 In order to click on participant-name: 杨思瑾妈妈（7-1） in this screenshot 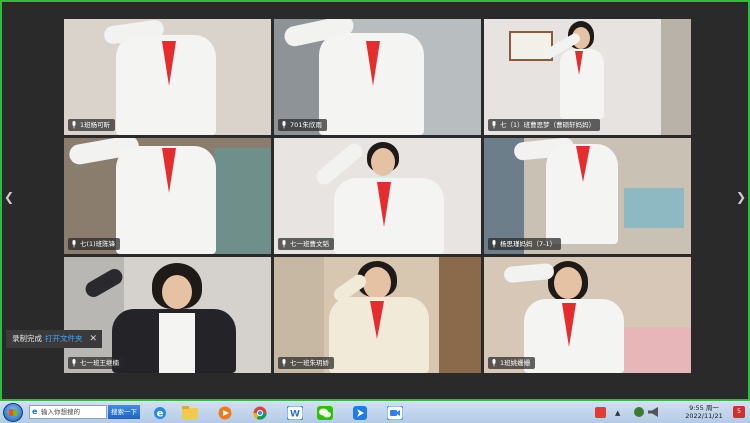, I will do `click(528, 244)`.